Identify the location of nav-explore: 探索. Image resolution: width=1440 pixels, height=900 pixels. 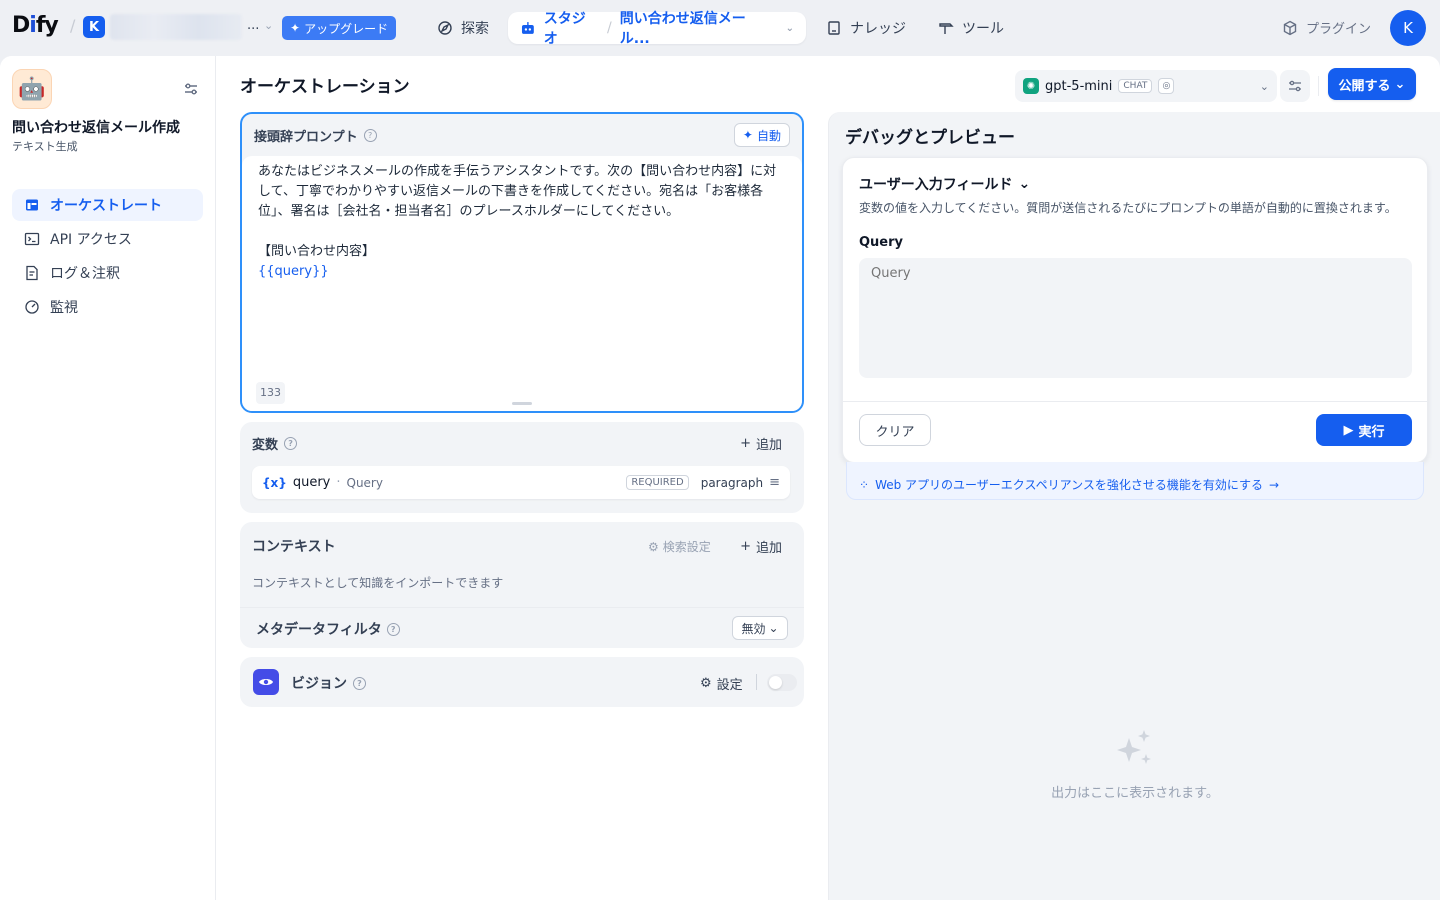
(463, 28).